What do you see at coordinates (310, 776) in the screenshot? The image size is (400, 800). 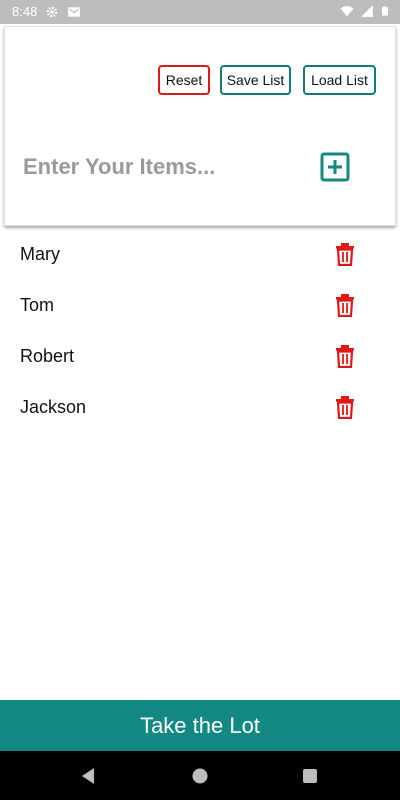 I see `recents-icon` at bounding box center [310, 776].